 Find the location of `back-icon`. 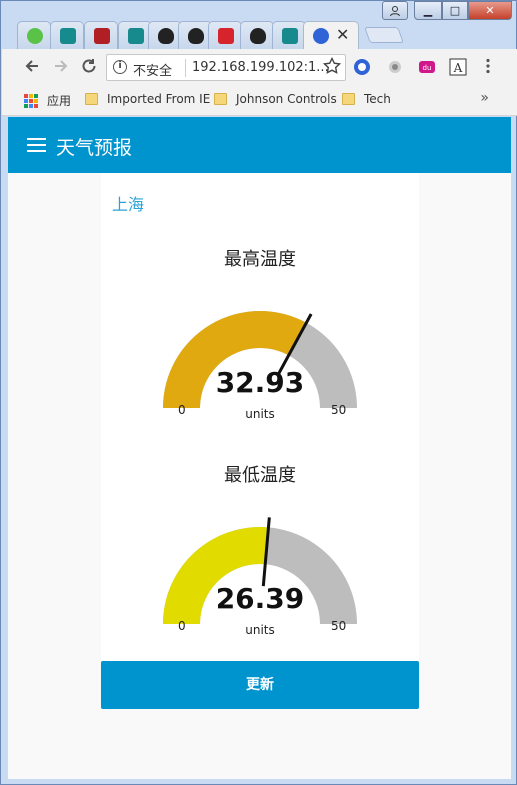

back-icon is located at coordinates (32, 67).